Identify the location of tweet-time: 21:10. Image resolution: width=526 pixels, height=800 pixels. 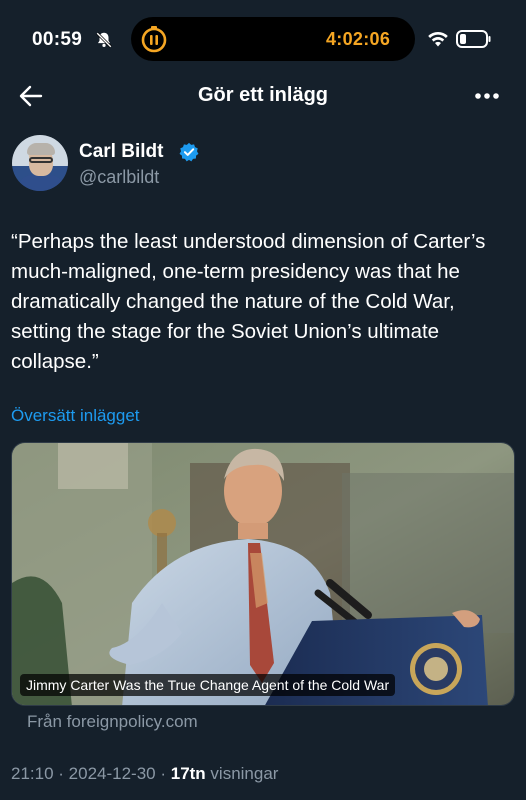
(32, 773).